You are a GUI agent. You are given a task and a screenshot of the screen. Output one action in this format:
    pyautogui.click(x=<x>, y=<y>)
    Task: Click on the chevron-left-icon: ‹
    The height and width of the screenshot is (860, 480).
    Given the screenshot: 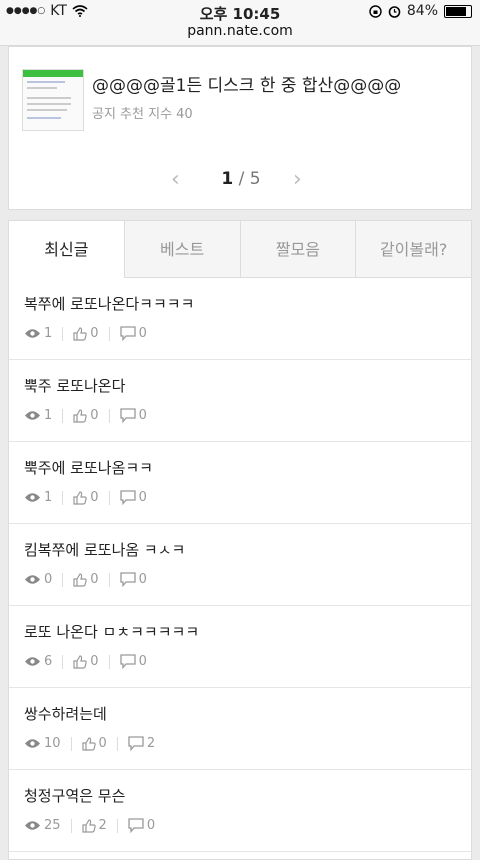 What is the action you would take?
    pyautogui.click(x=175, y=179)
    